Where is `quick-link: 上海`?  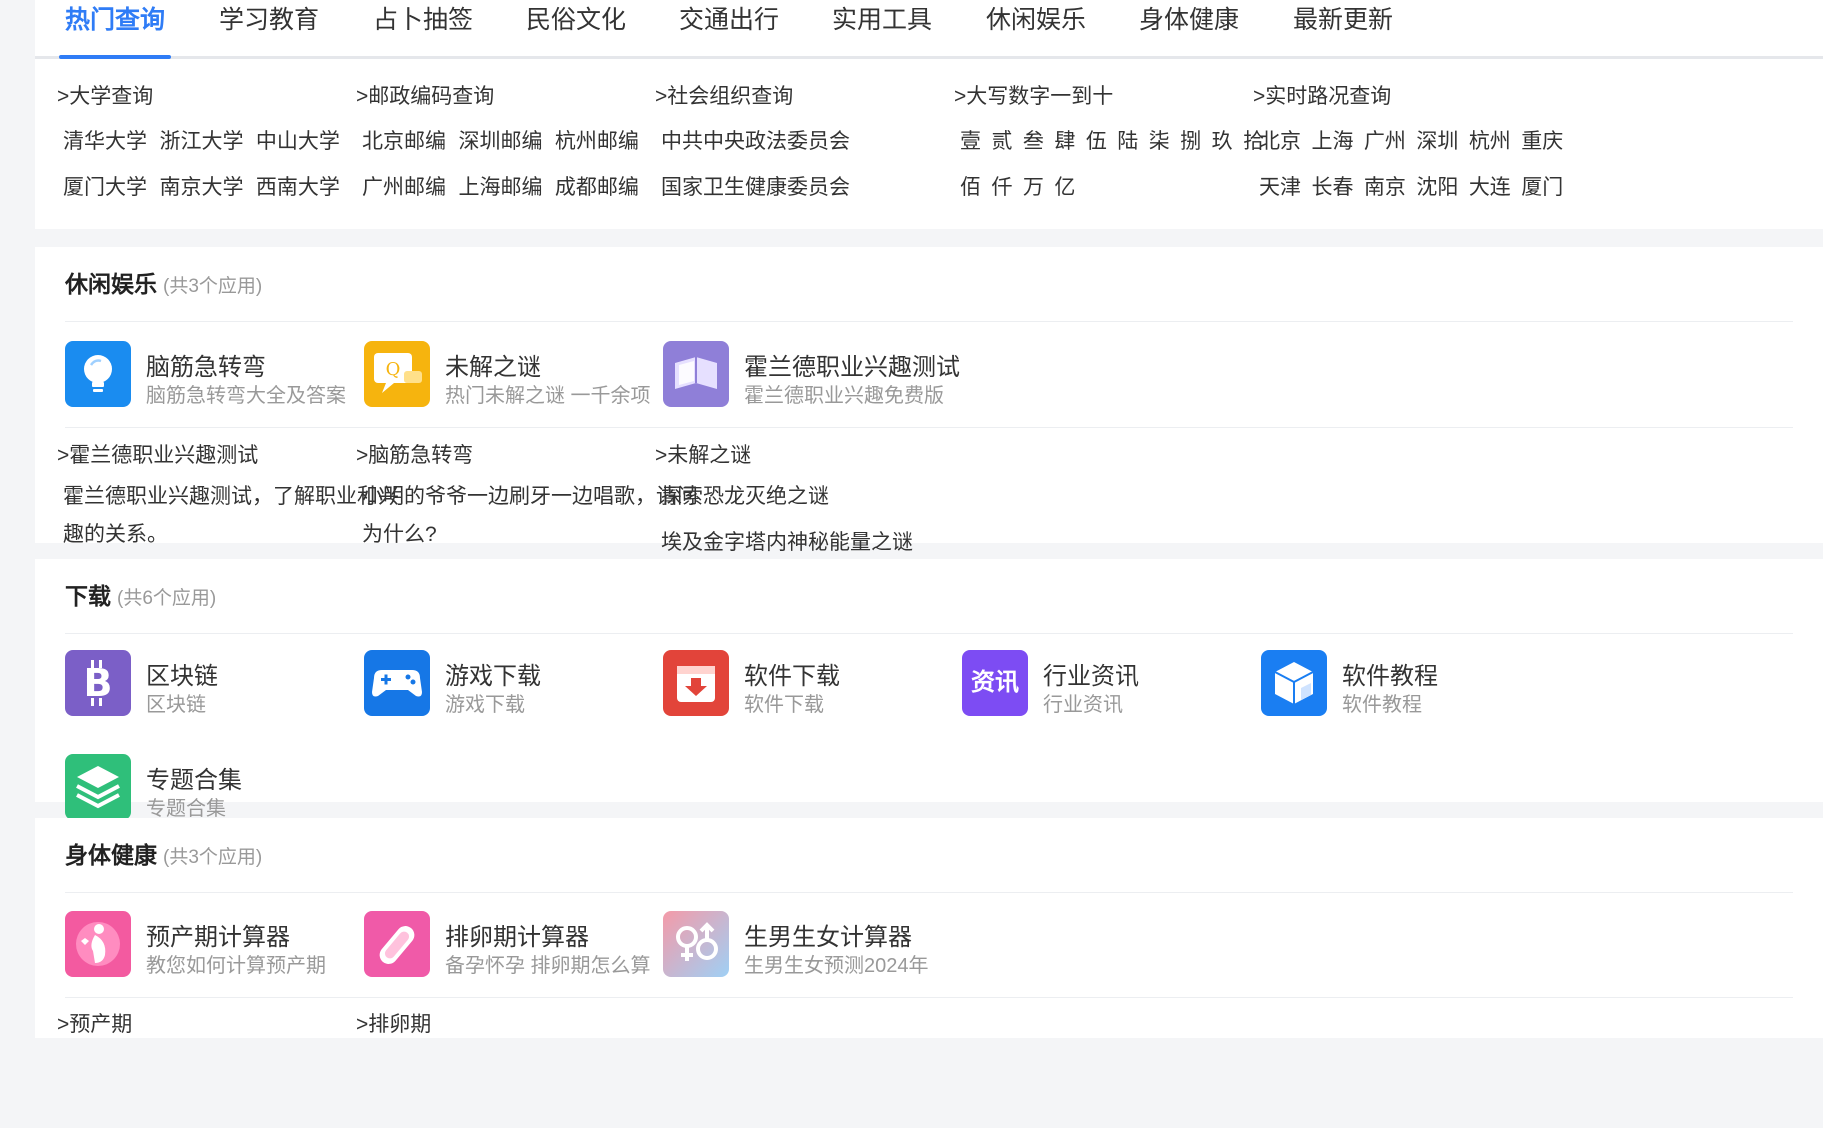
quick-link: 上海 is located at coordinates (1332, 141).